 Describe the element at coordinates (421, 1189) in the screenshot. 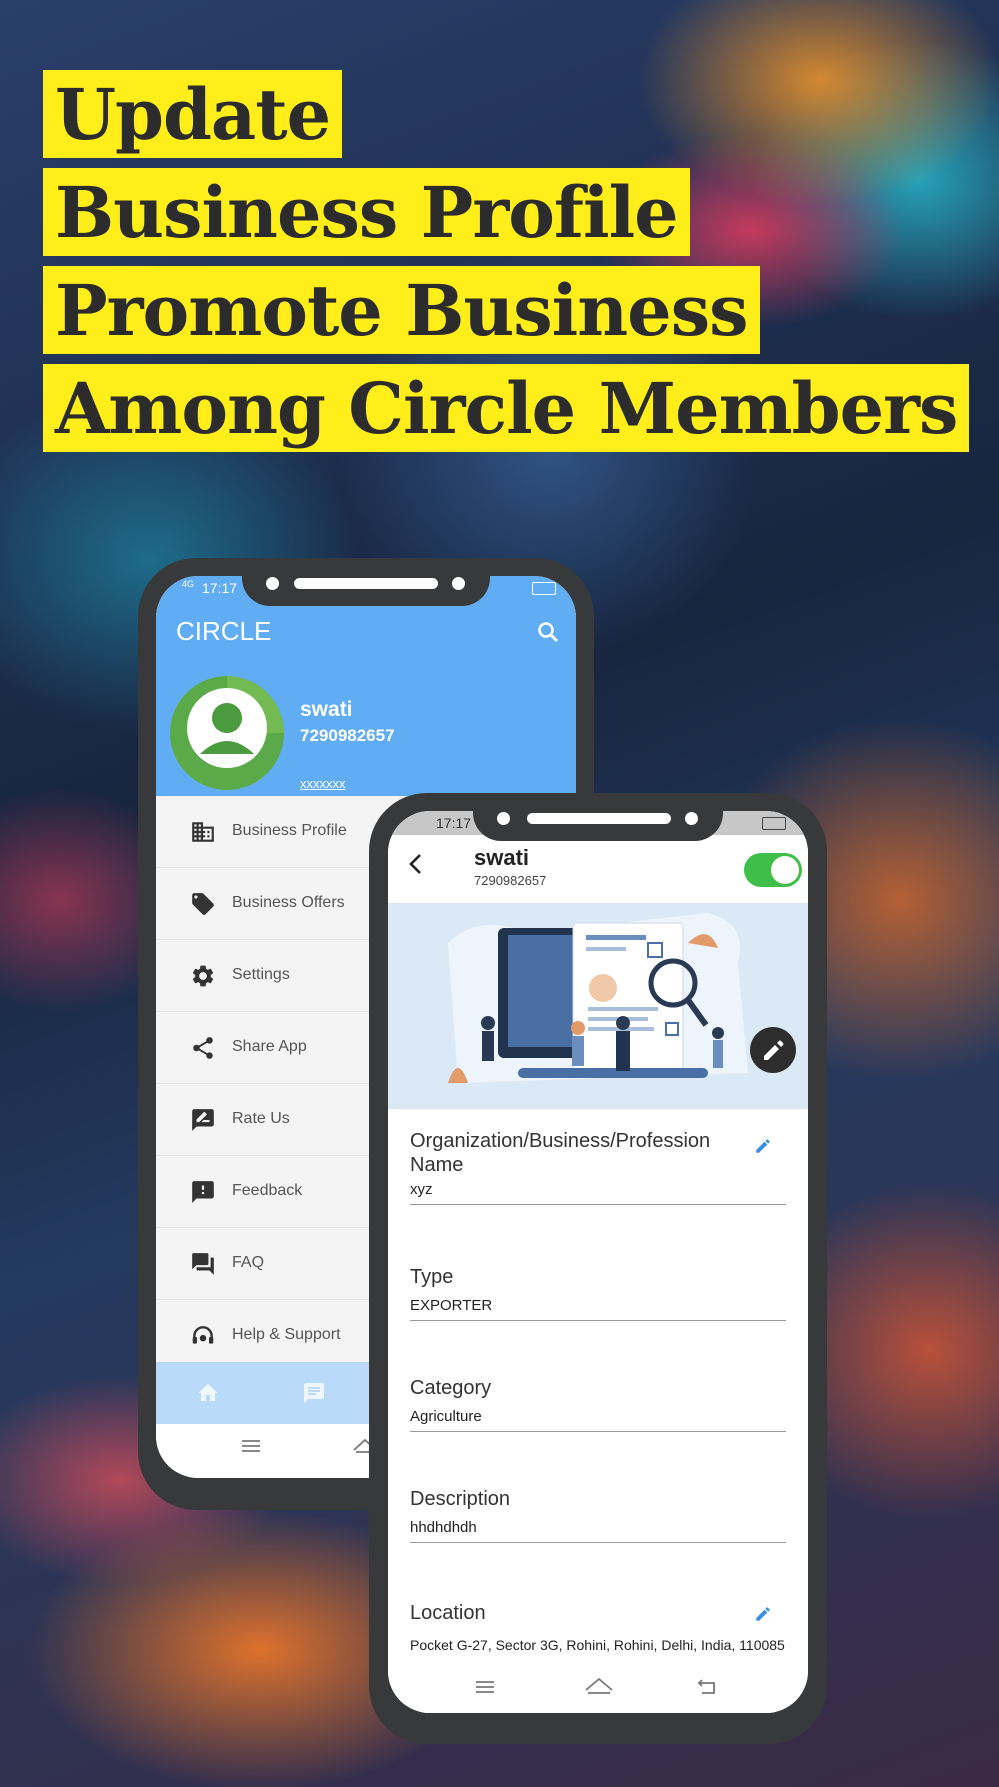

I see `field-value: xyz` at that location.